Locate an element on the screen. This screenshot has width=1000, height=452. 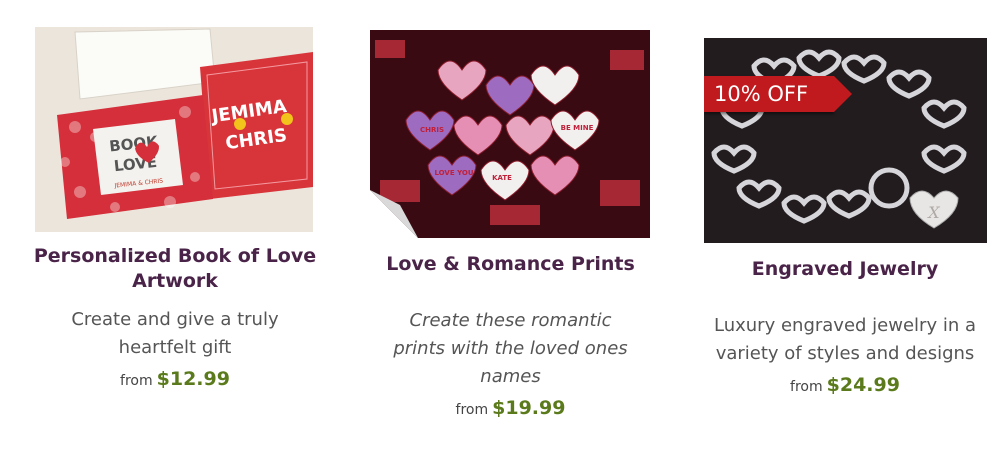
product-image-book-of-love: JEMIMA CHRIS BOOK LOVE JEMIMA & CHRIS is located at coordinates (174, 129).